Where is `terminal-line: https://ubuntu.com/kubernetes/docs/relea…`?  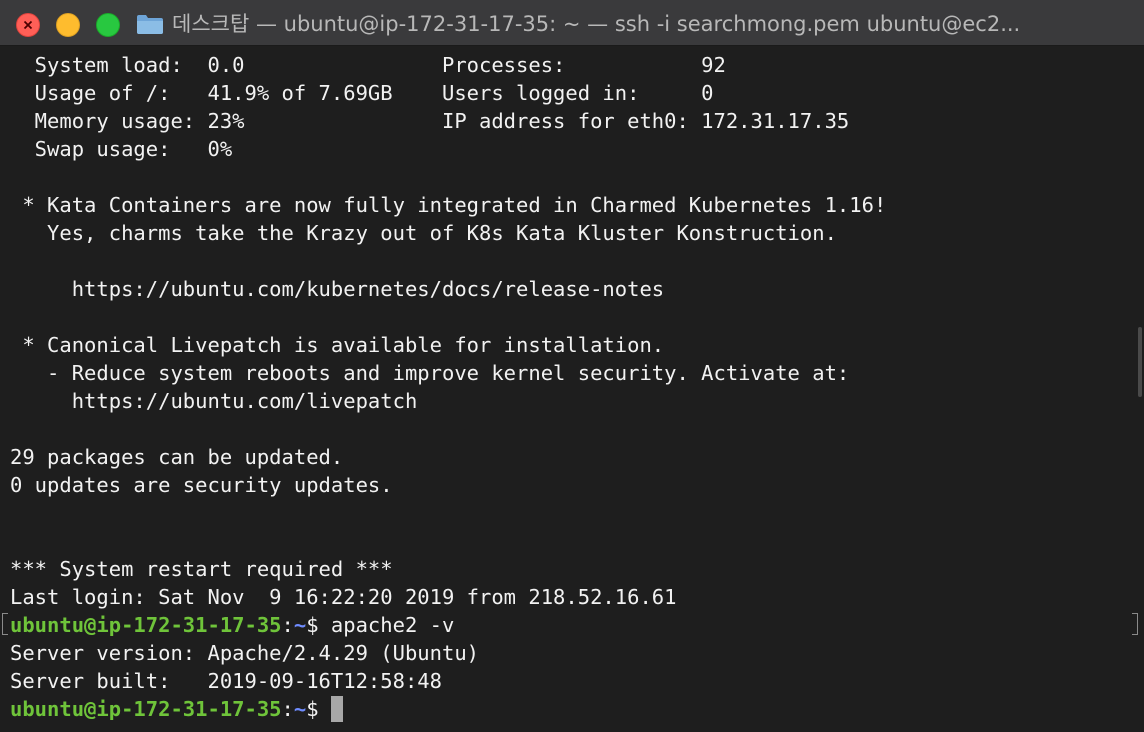 terminal-line: https://ubuntu.com/kubernetes/docs/relea… is located at coordinates (337, 289).